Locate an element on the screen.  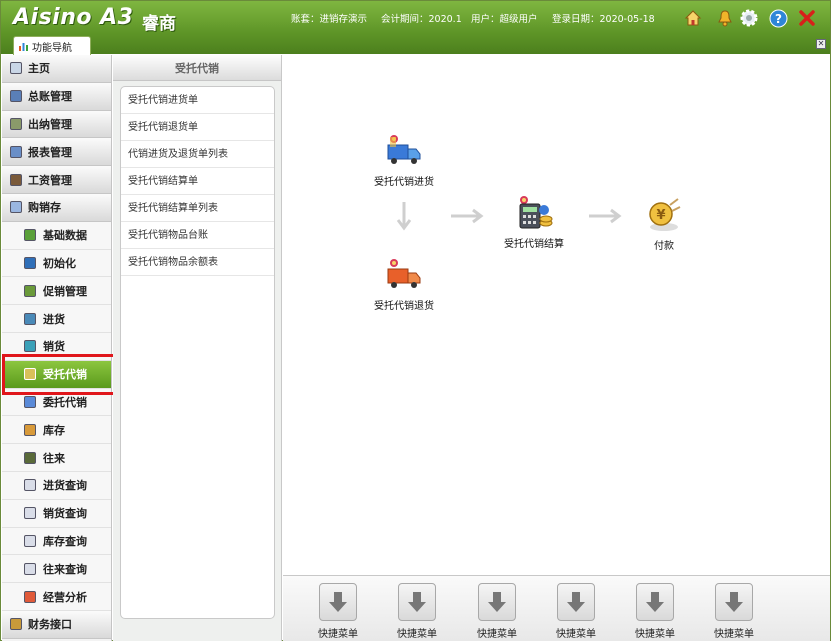
workflow-label: 付款 is located at coordinates (664, 246).